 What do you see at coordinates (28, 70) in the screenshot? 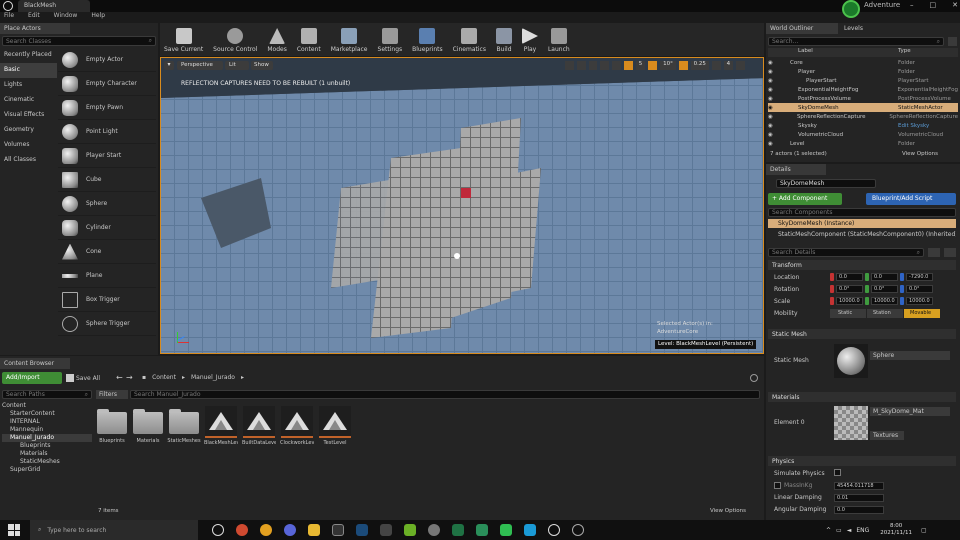
I see `category-basic: Basic` at bounding box center [28, 70].